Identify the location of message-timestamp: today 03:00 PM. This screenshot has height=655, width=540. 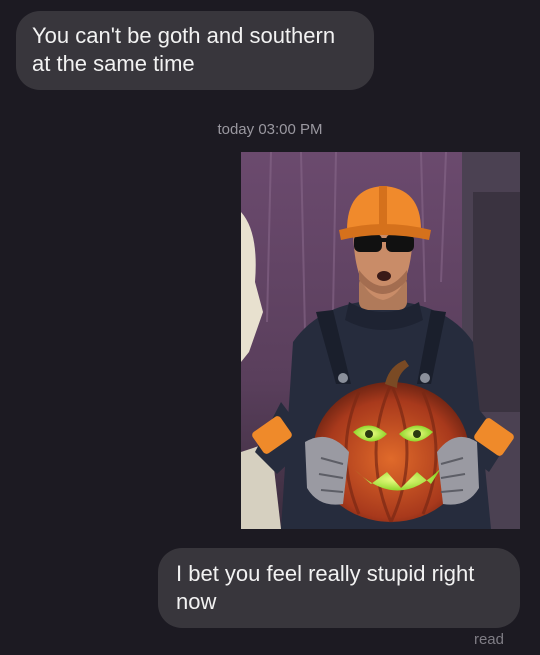
(270, 129).